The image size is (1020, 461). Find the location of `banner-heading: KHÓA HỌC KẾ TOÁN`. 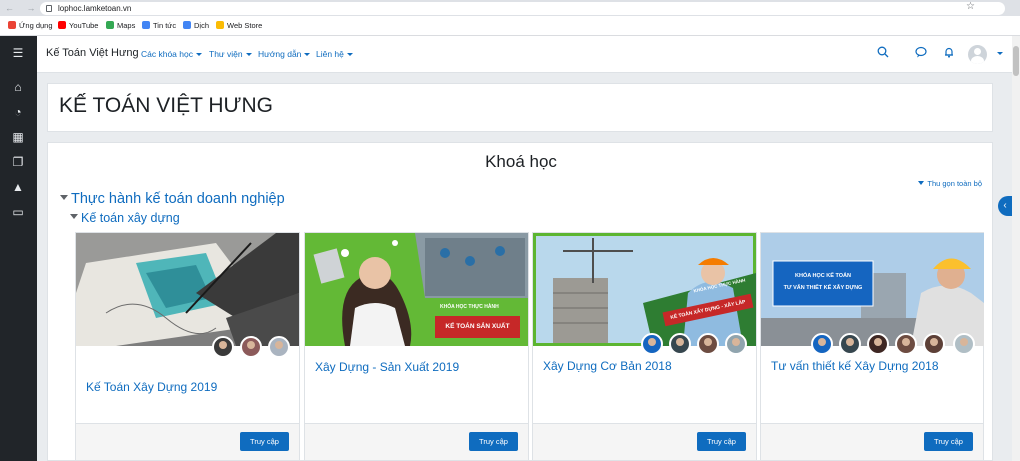

banner-heading: KHÓA HỌC KẾ TOÁN is located at coordinates (823, 276).